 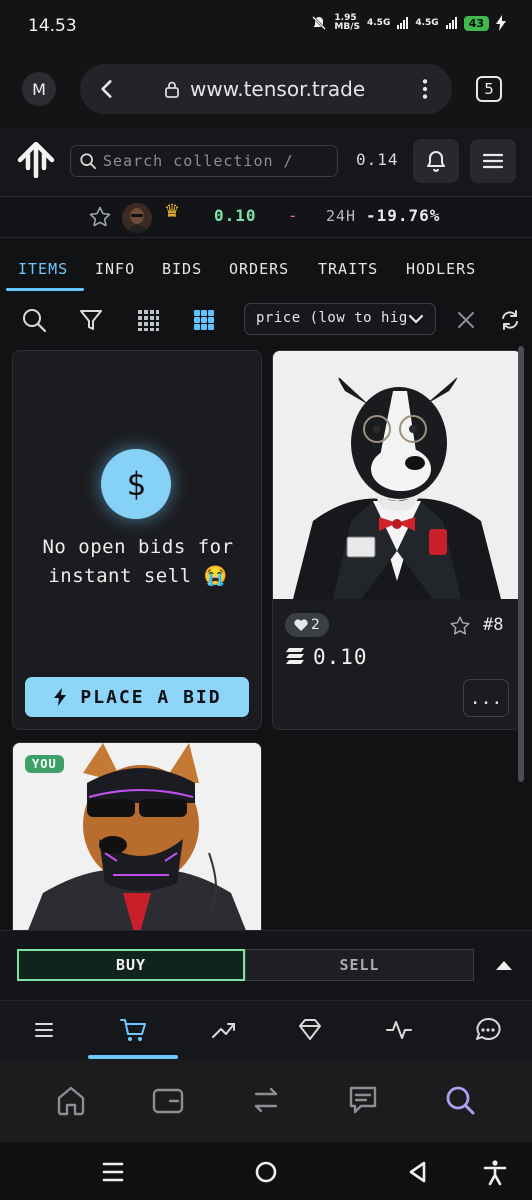 What do you see at coordinates (148, 320) in the screenshot?
I see `grid-dense-icon` at bounding box center [148, 320].